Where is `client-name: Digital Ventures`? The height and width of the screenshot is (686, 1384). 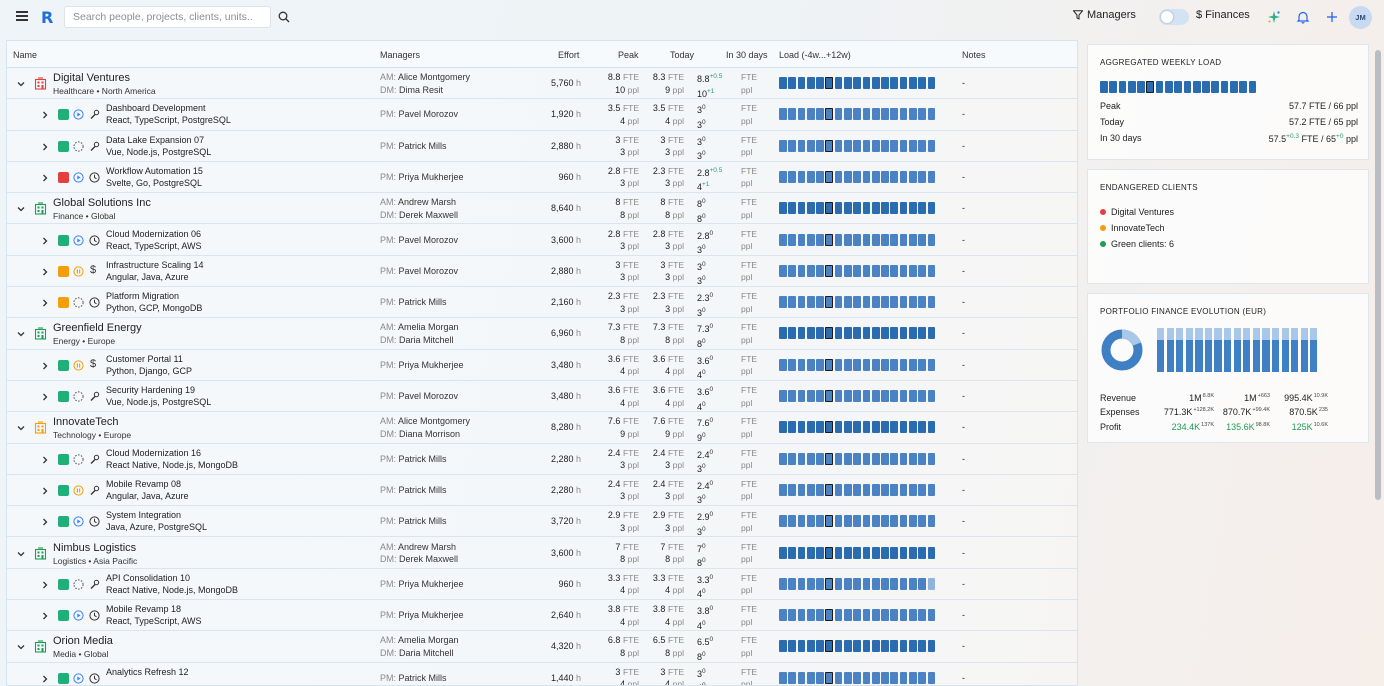 client-name: Digital Ventures is located at coordinates (91, 78).